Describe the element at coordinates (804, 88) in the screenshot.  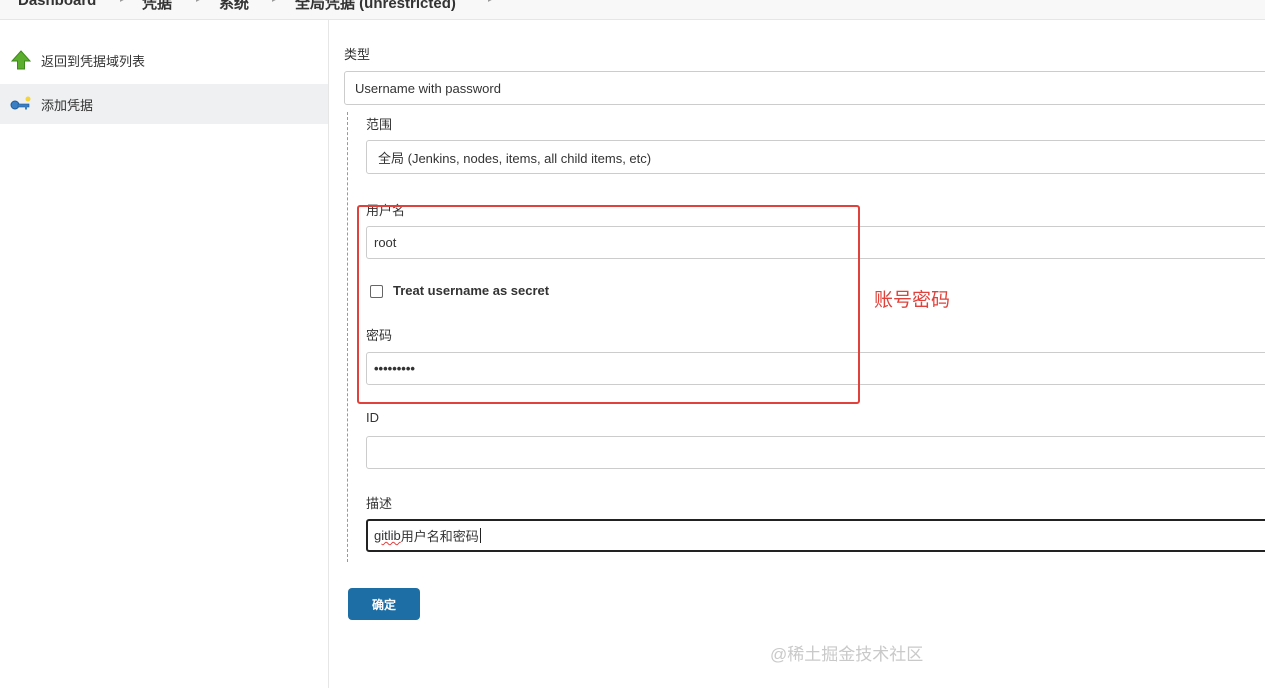
I see `kind-select: Username with password` at that location.